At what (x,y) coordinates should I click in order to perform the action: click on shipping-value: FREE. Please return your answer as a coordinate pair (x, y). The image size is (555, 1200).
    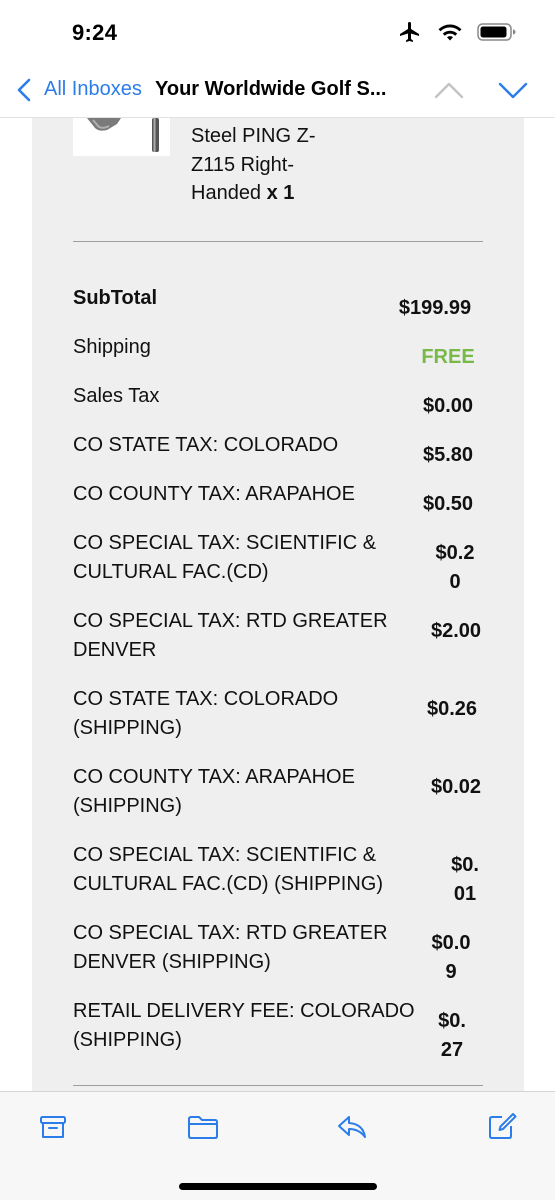
    Looking at the image, I should click on (448, 357).